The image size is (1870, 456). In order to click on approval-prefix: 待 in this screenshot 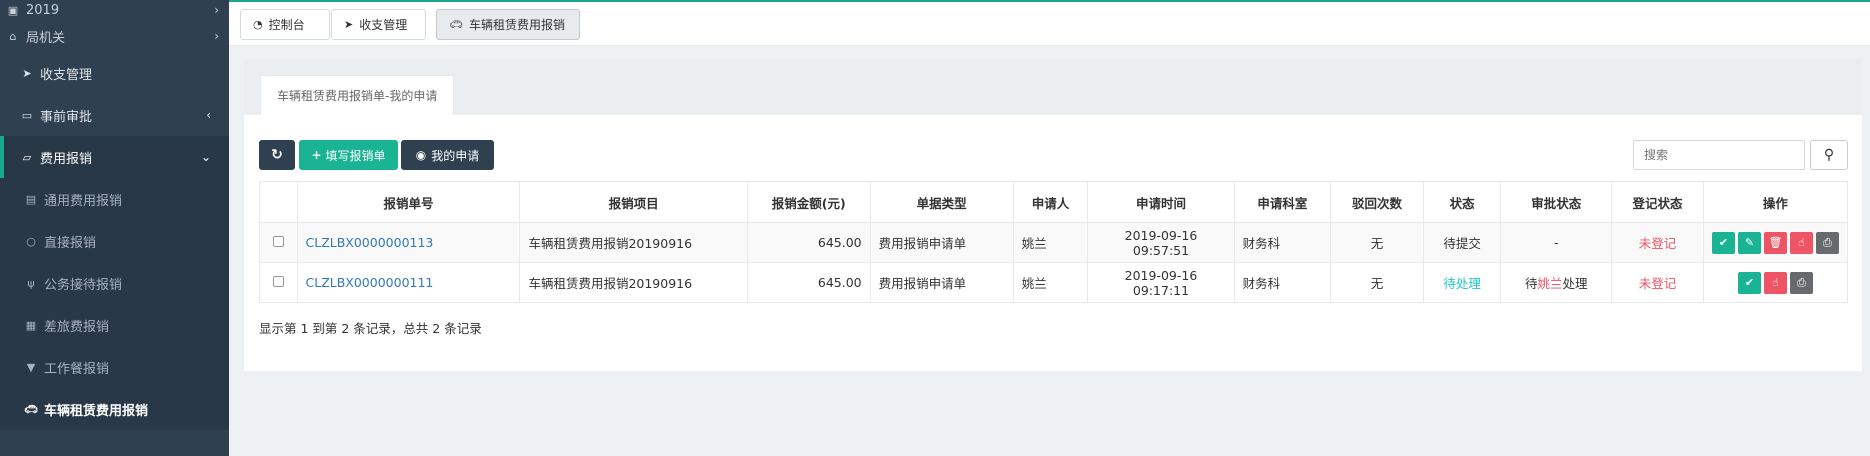, I will do `click(1531, 283)`.